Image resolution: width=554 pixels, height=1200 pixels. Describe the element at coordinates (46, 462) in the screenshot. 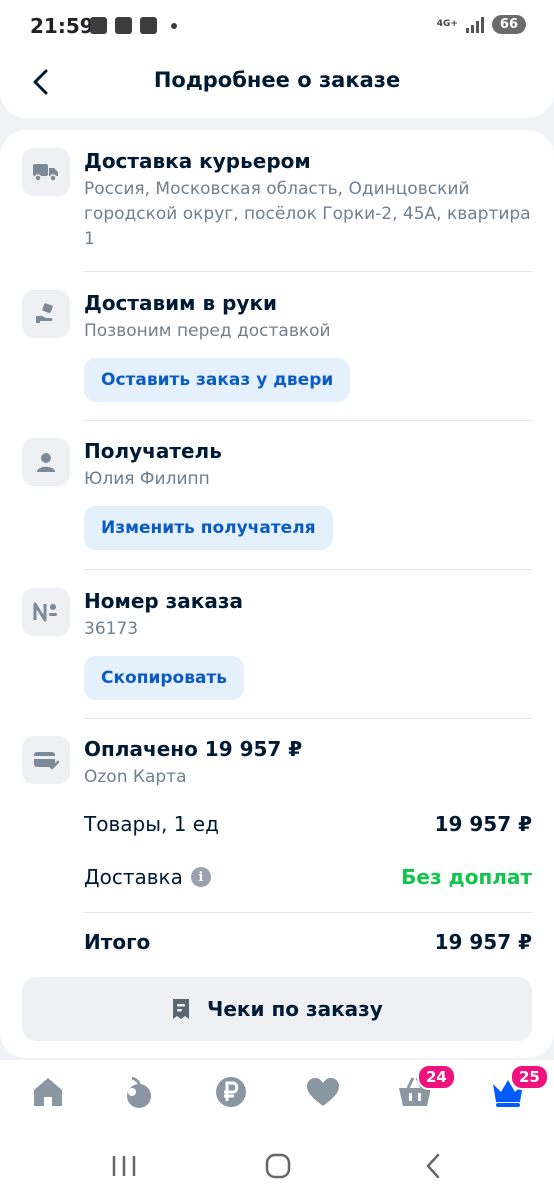

I see `person-icon` at that location.